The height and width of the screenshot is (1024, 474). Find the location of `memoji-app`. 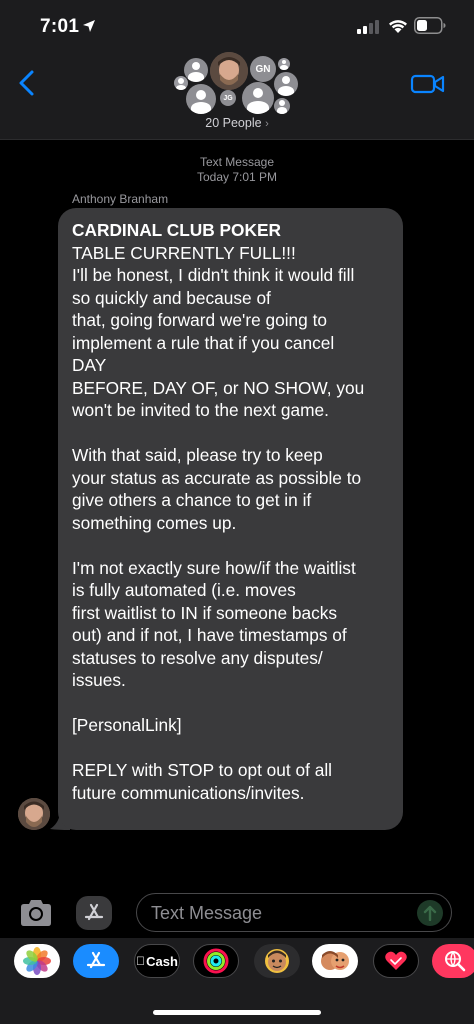

memoji-app is located at coordinates (277, 961).